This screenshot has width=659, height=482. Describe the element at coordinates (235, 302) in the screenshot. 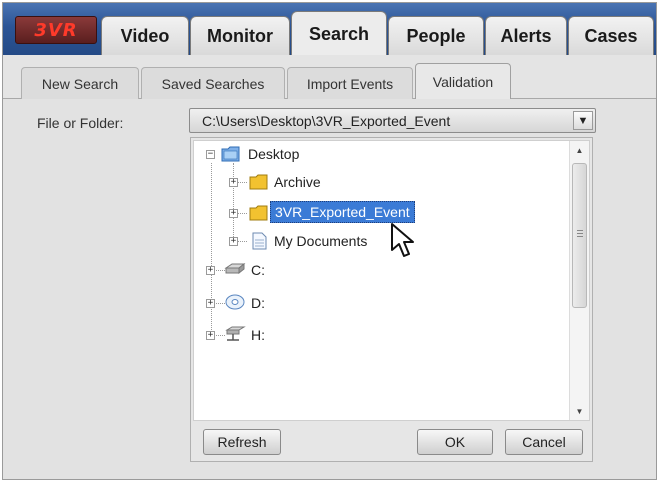

I see `cd-drive-icon` at that location.